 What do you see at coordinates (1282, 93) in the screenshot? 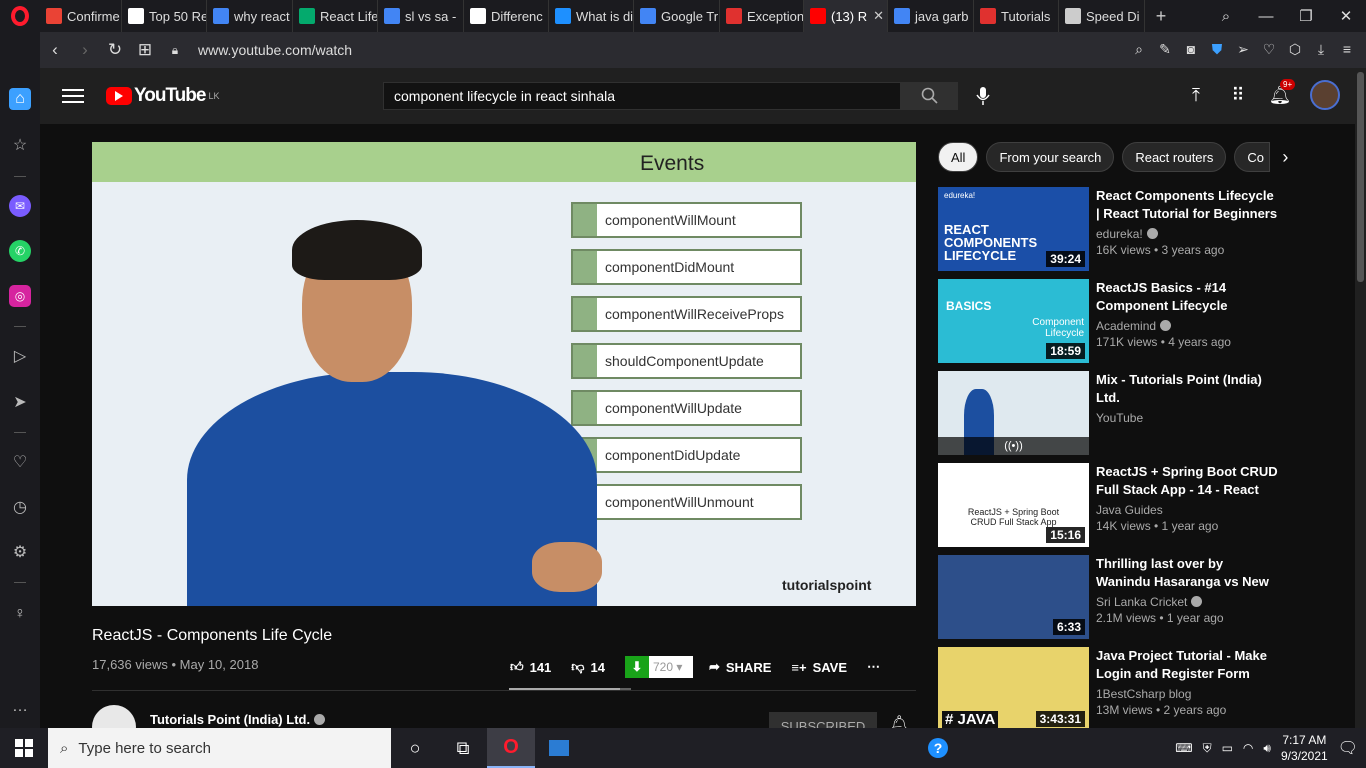
I see `notifications-bell-icon: 🔔︎ 9+` at bounding box center [1282, 93].